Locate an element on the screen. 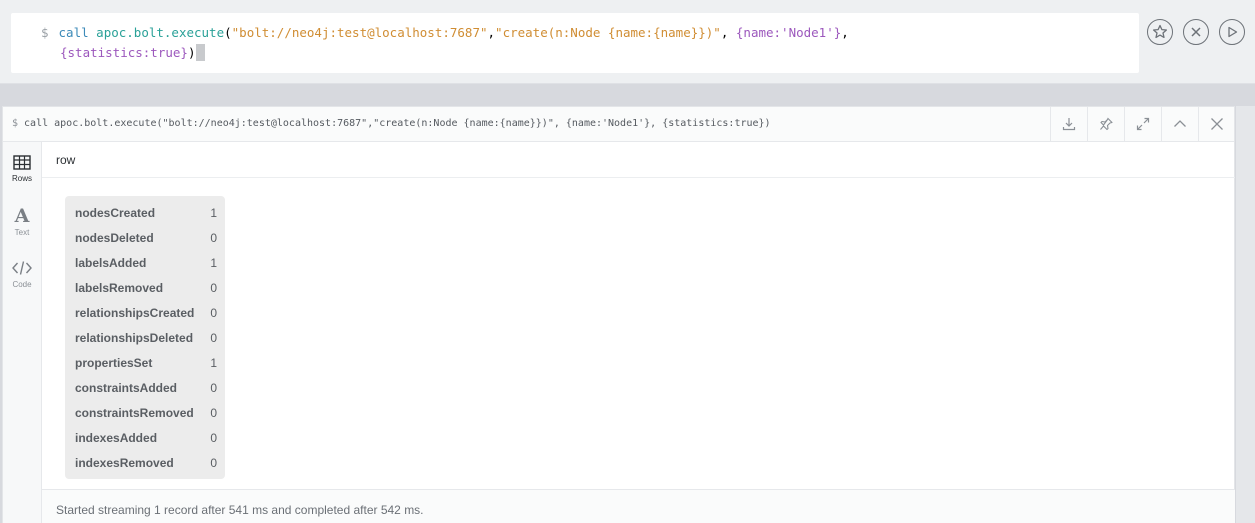  arg-statement: "create(n:Node {name:{name}})" is located at coordinates (608, 32).